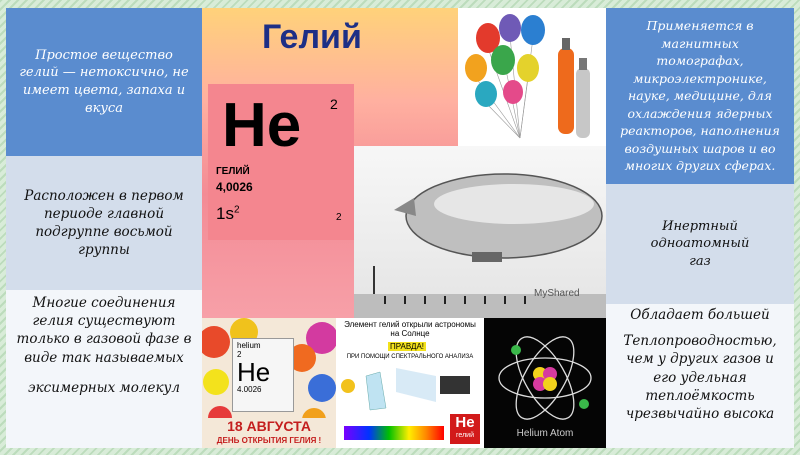 Image resolution: width=800 pixels, height=455 pixels. What do you see at coordinates (465, 422) in the screenshot?
I see `badge-symbol: He` at bounding box center [465, 422].